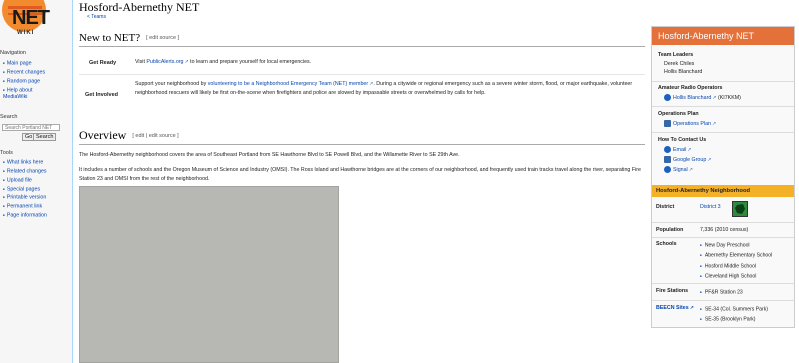 The width and height of the screenshot is (799, 363). What do you see at coordinates (167, 62) in the screenshot?
I see `publicalerts-link: PublicAlerts.org` at bounding box center [167, 62].